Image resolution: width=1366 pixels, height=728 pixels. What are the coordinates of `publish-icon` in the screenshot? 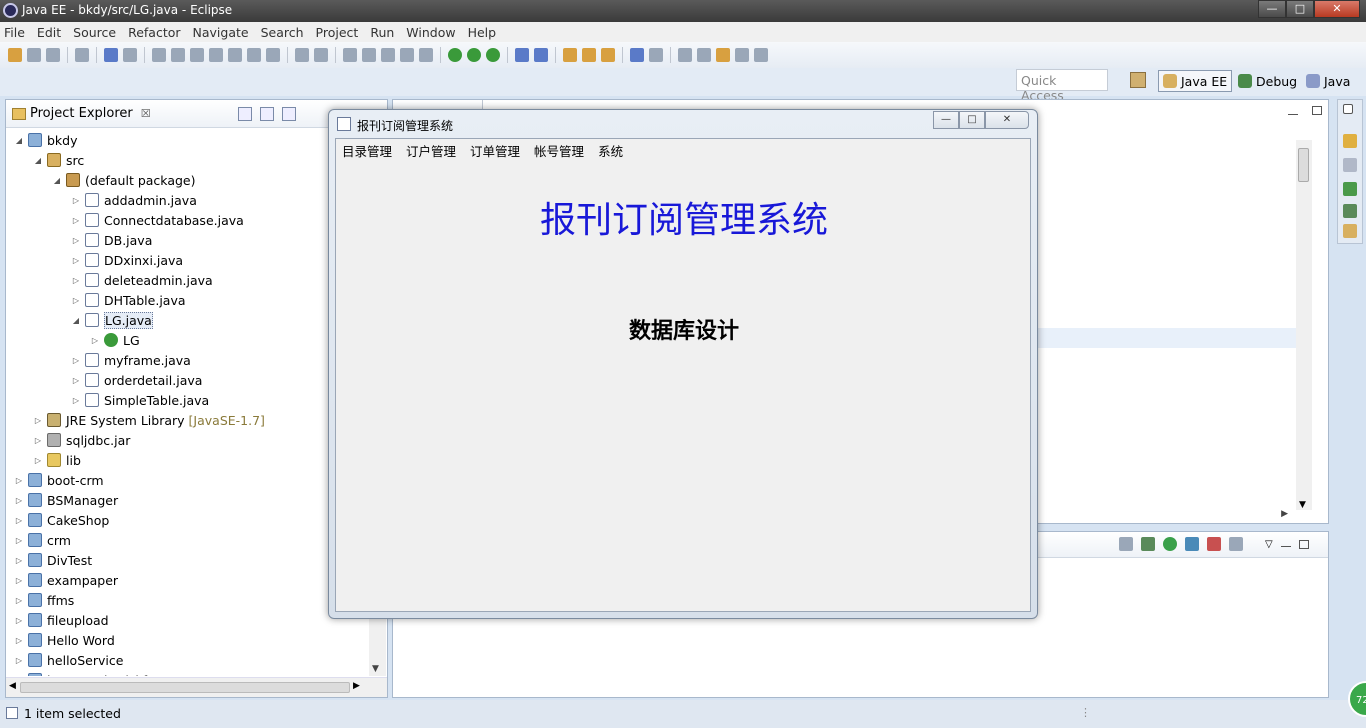 It's located at (1236, 544).